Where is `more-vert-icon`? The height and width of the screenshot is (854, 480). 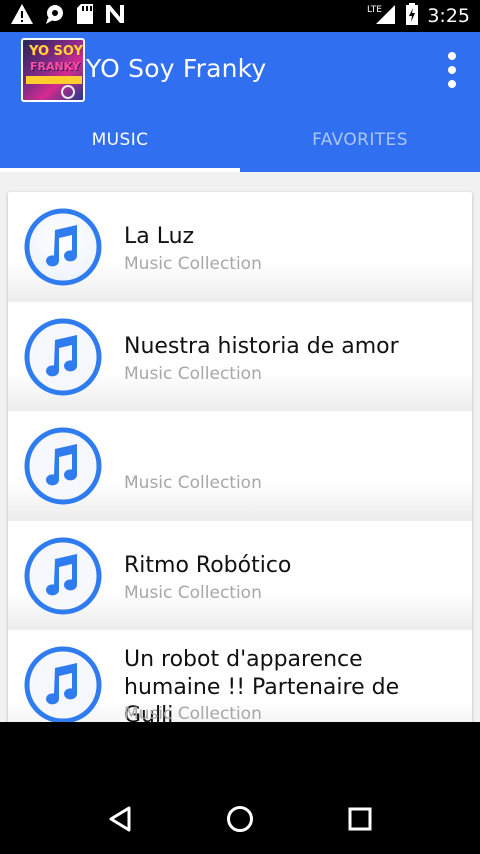
more-vert-icon is located at coordinates (452, 70).